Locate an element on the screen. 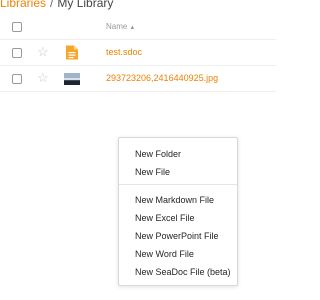  file-name-link: 293723206,2416440925.jpg is located at coordinates (162, 78).